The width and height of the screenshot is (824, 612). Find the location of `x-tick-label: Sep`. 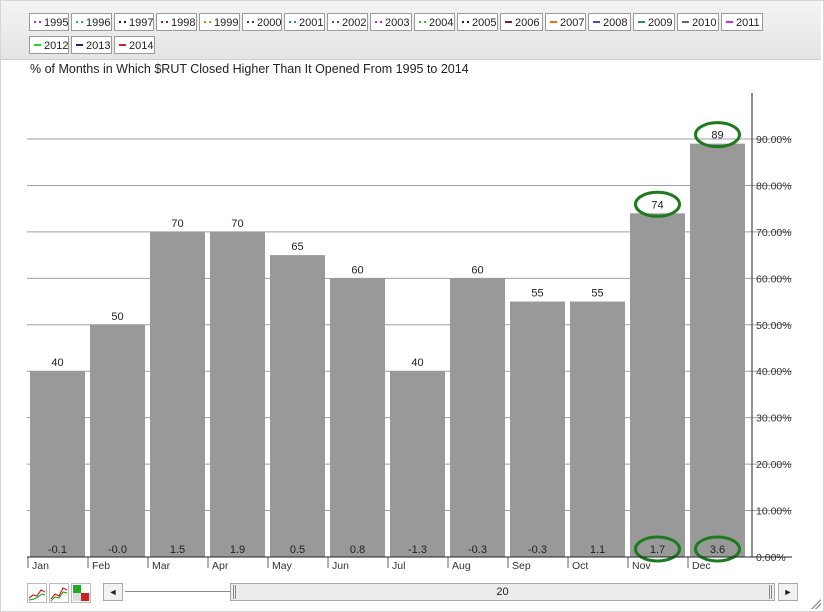

x-tick-label: Sep is located at coordinates (521, 566).